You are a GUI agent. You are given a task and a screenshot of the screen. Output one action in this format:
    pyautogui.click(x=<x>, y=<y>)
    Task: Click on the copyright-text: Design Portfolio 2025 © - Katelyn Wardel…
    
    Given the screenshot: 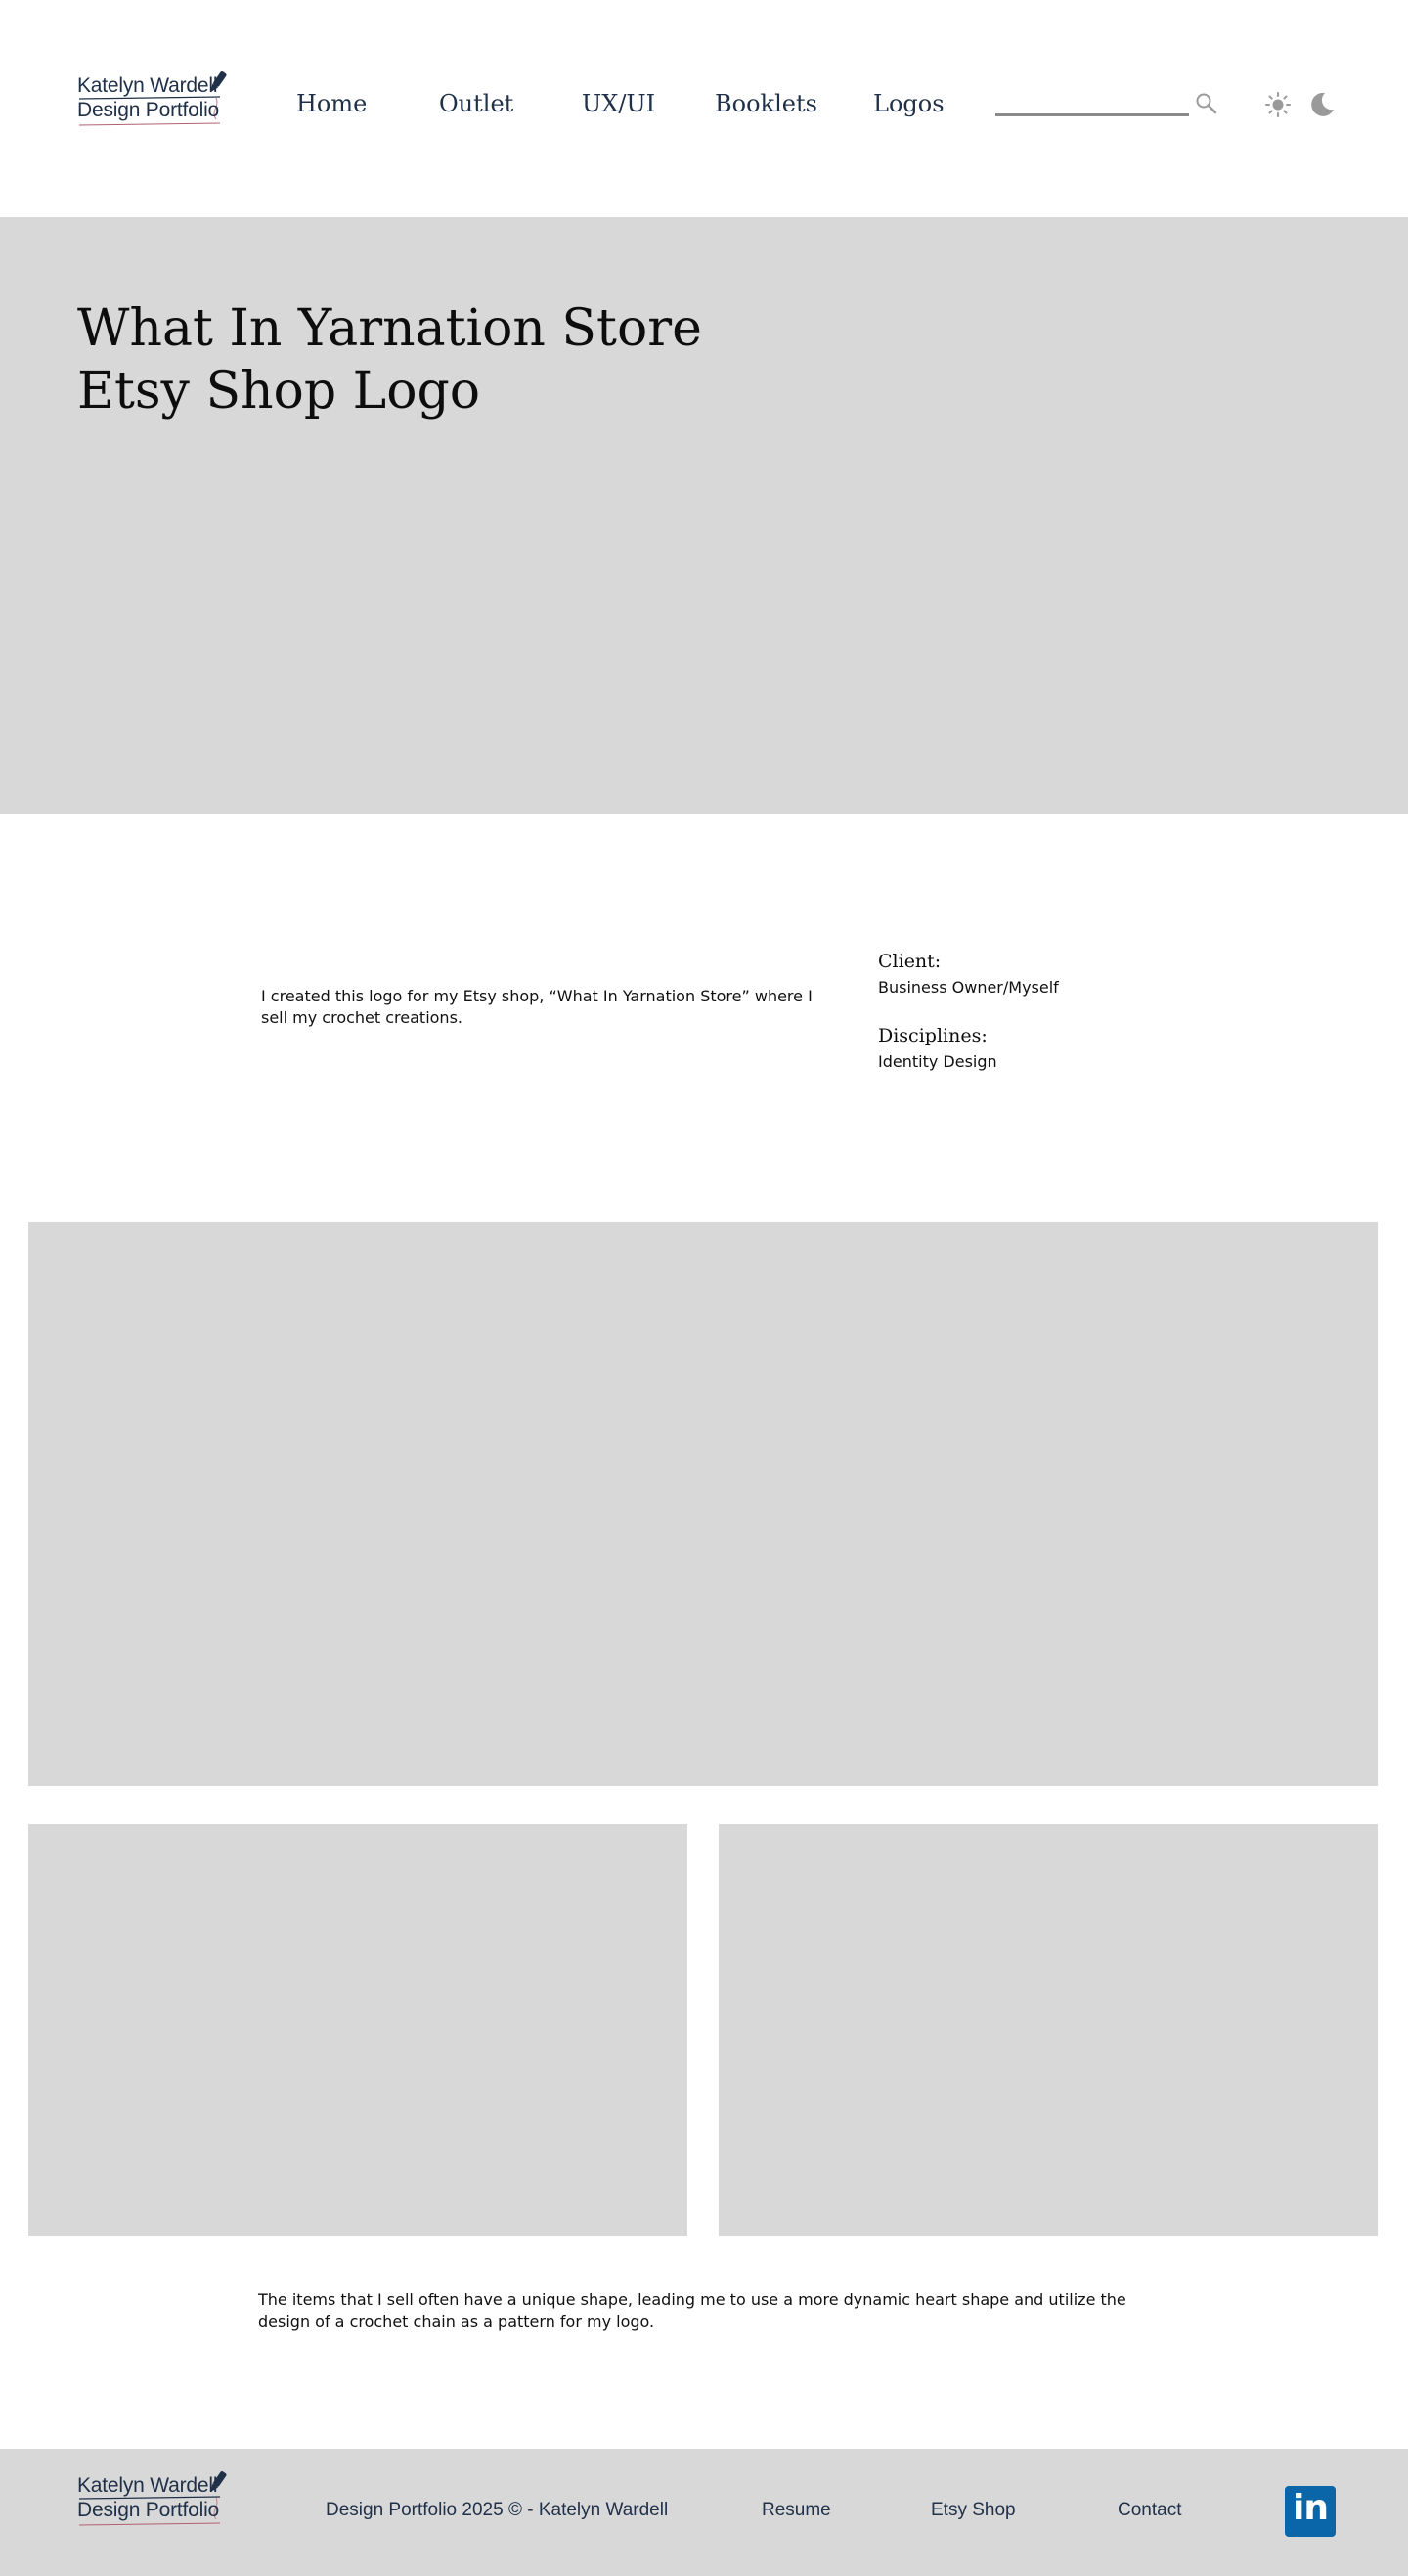 What is the action you would take?
    pyautogui.click(x=497, y=2510)
    